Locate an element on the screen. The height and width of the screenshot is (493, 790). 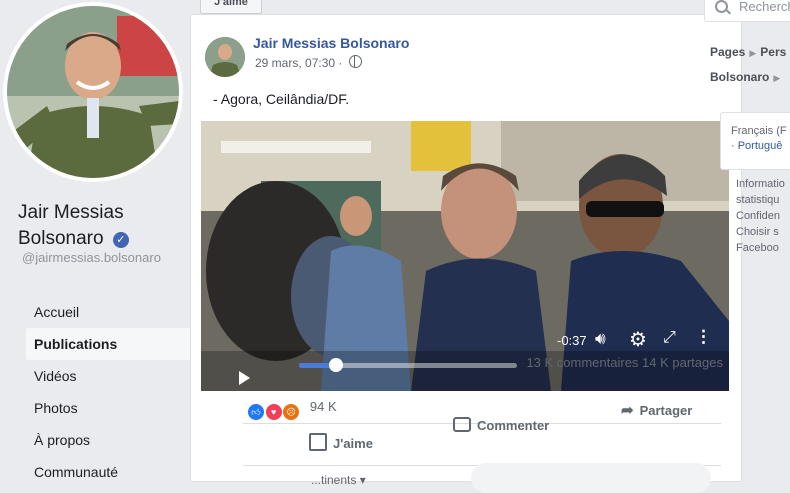
nav-item-publications: Publications is located at coordinates (119, 344).